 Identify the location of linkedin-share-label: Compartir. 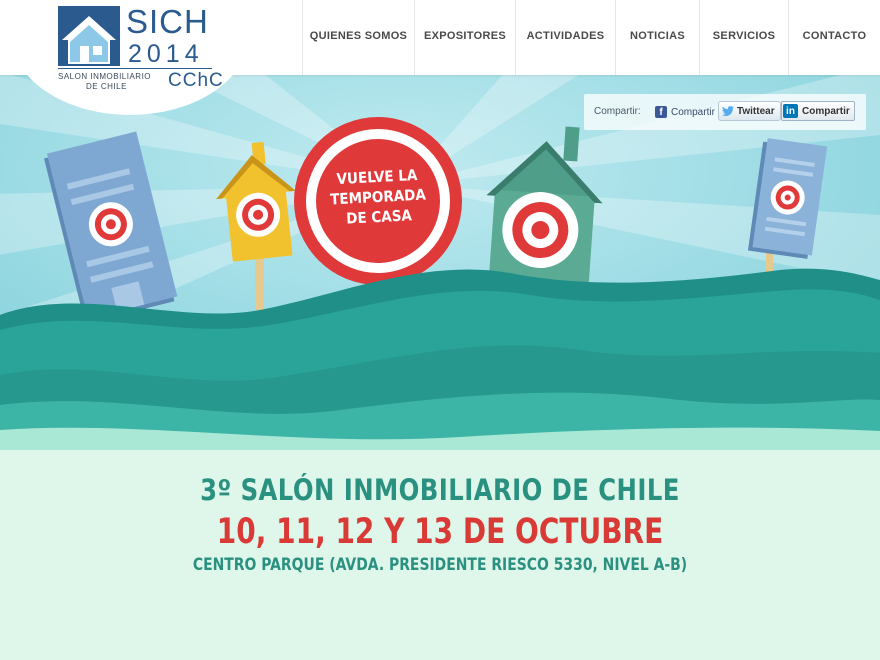
(826, 111).